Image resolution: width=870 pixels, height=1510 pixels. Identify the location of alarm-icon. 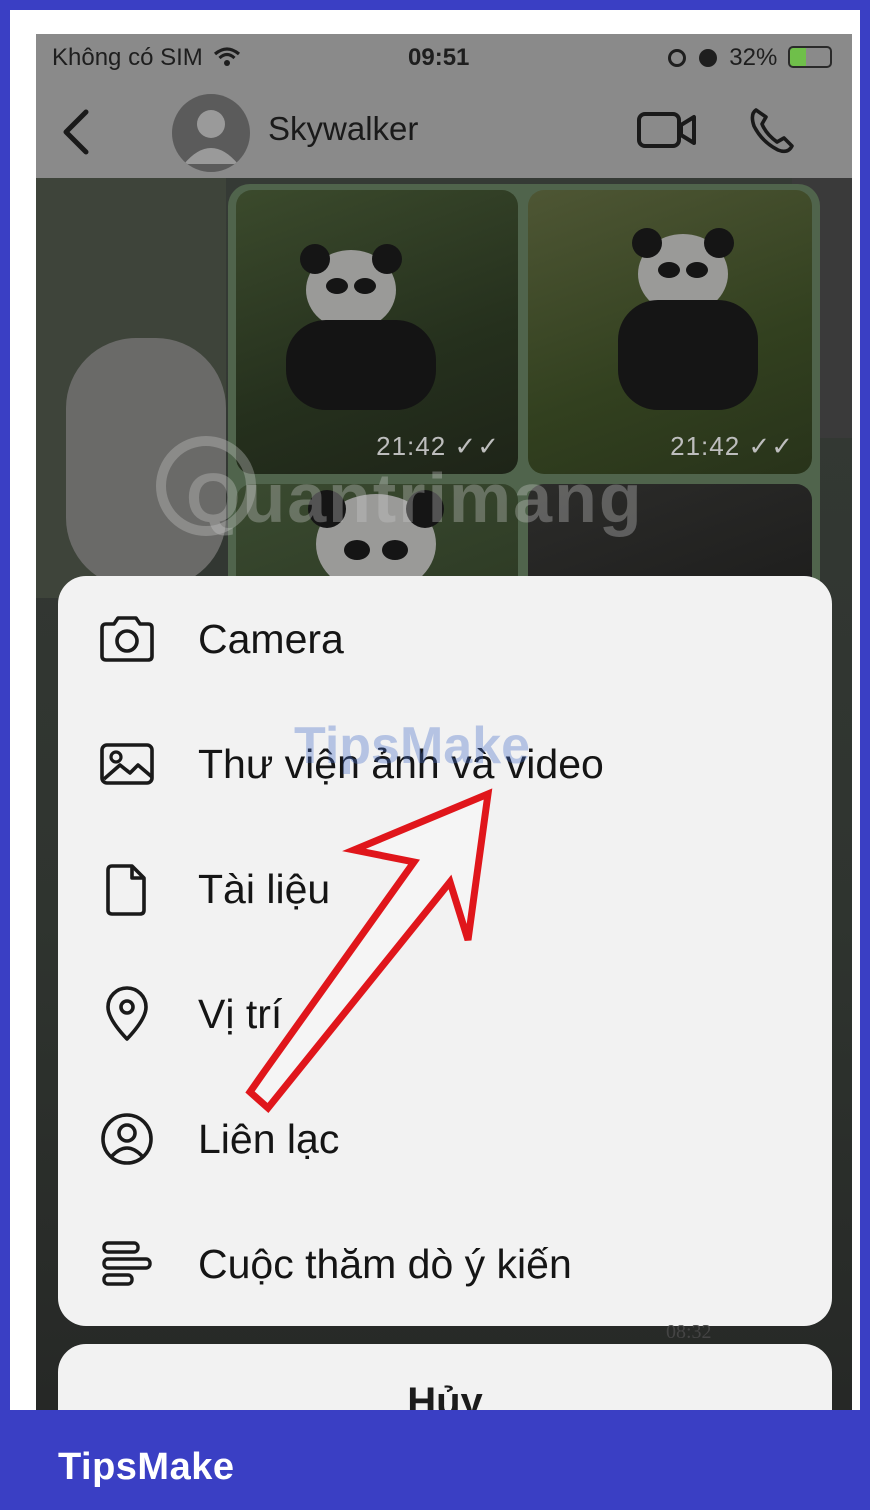
(707, 58).